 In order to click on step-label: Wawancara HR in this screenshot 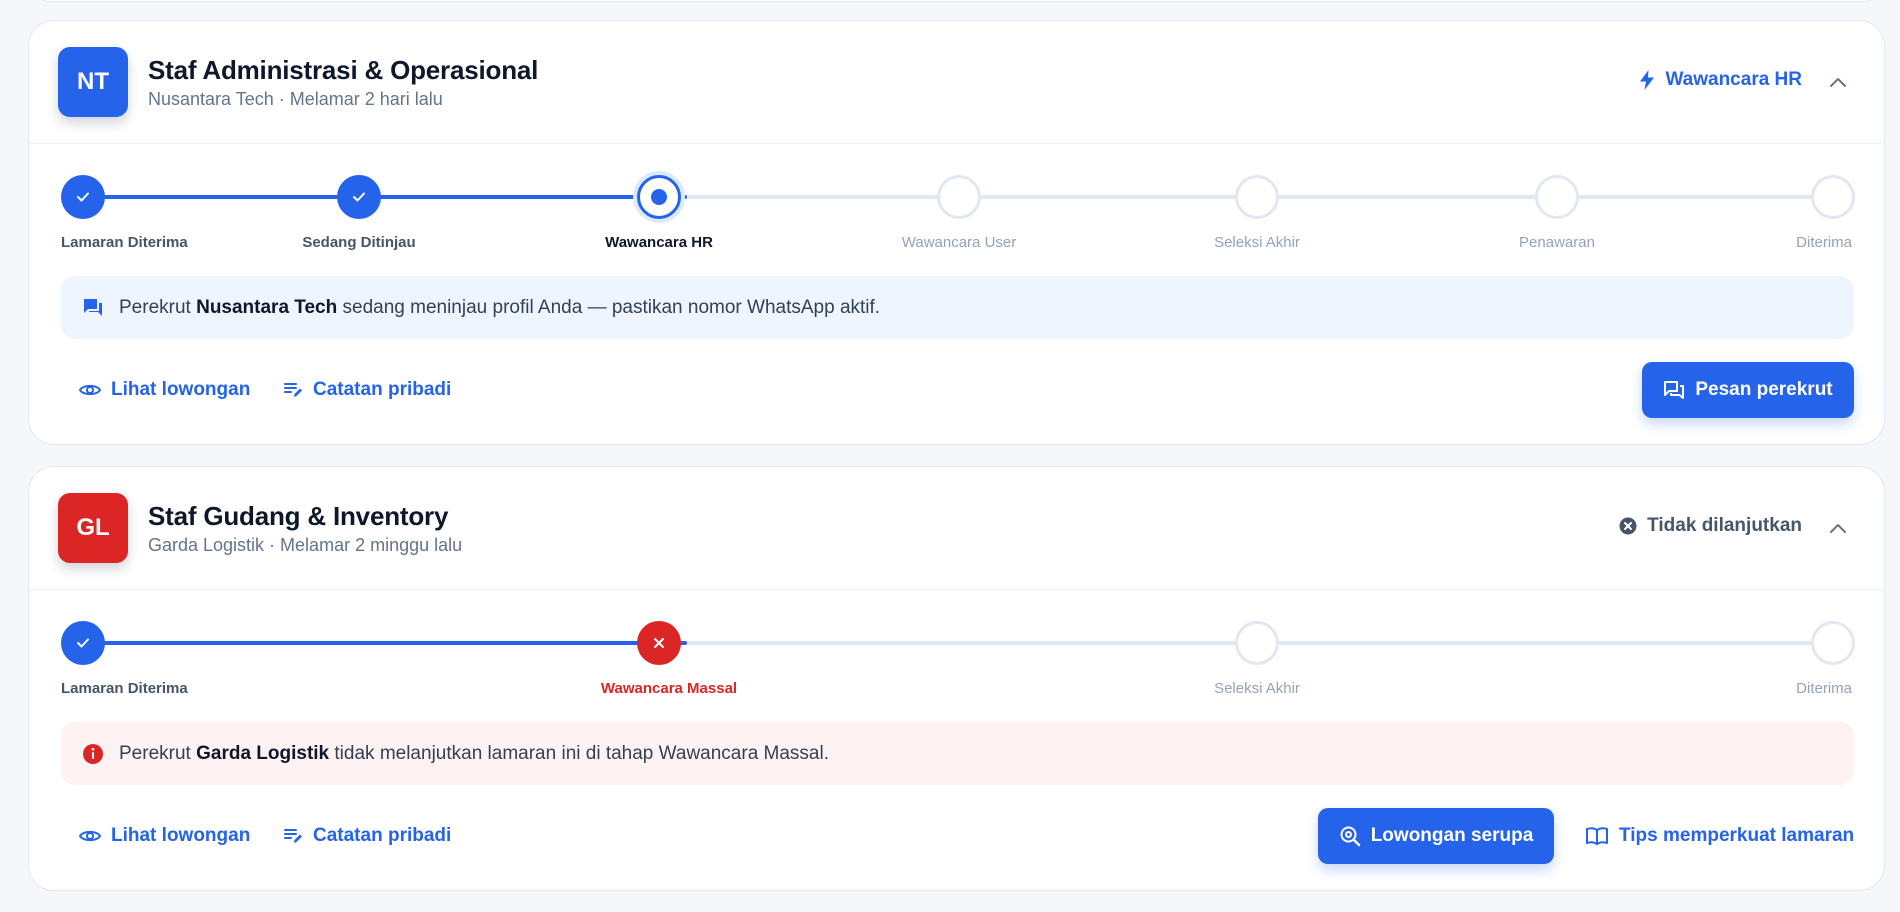, I will do `click(659, 242)`.